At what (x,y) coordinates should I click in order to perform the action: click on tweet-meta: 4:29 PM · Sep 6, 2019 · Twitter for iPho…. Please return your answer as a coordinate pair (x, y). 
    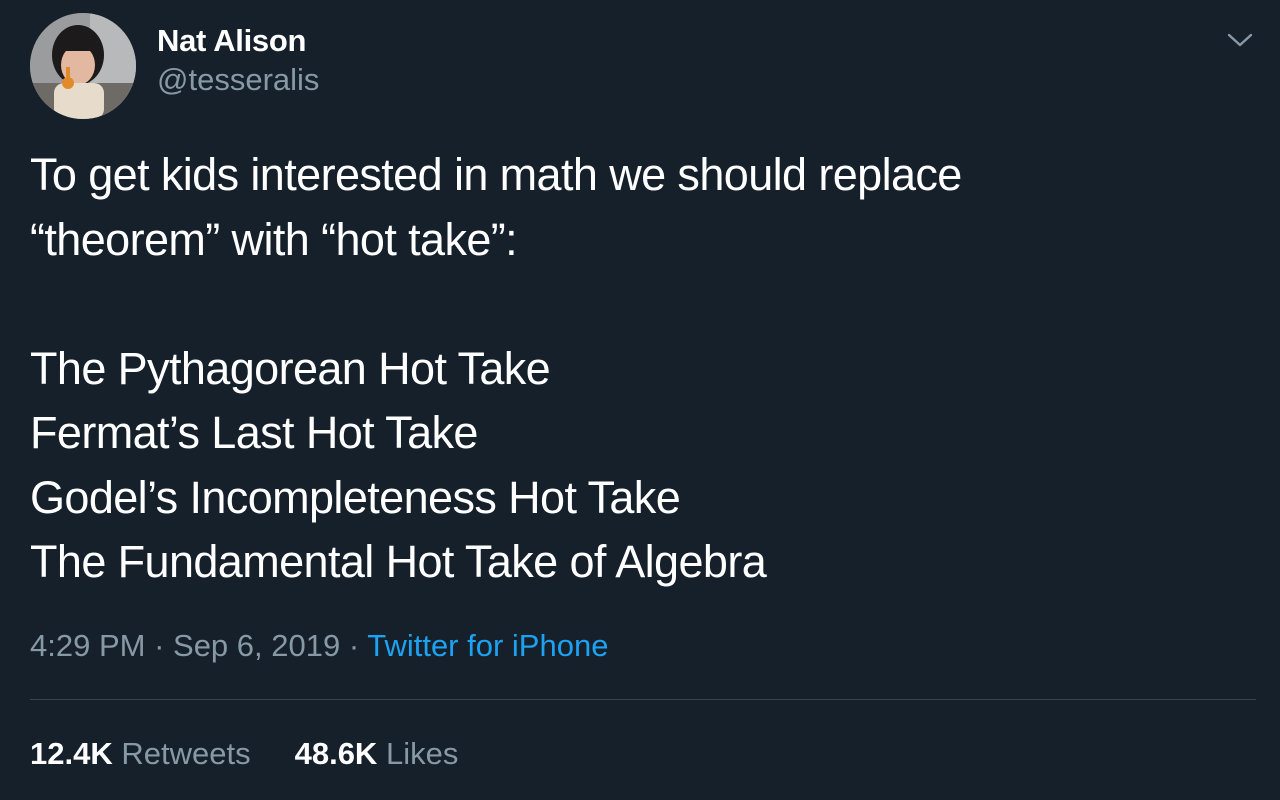
    Looking at the image, I should click on (319, 646).